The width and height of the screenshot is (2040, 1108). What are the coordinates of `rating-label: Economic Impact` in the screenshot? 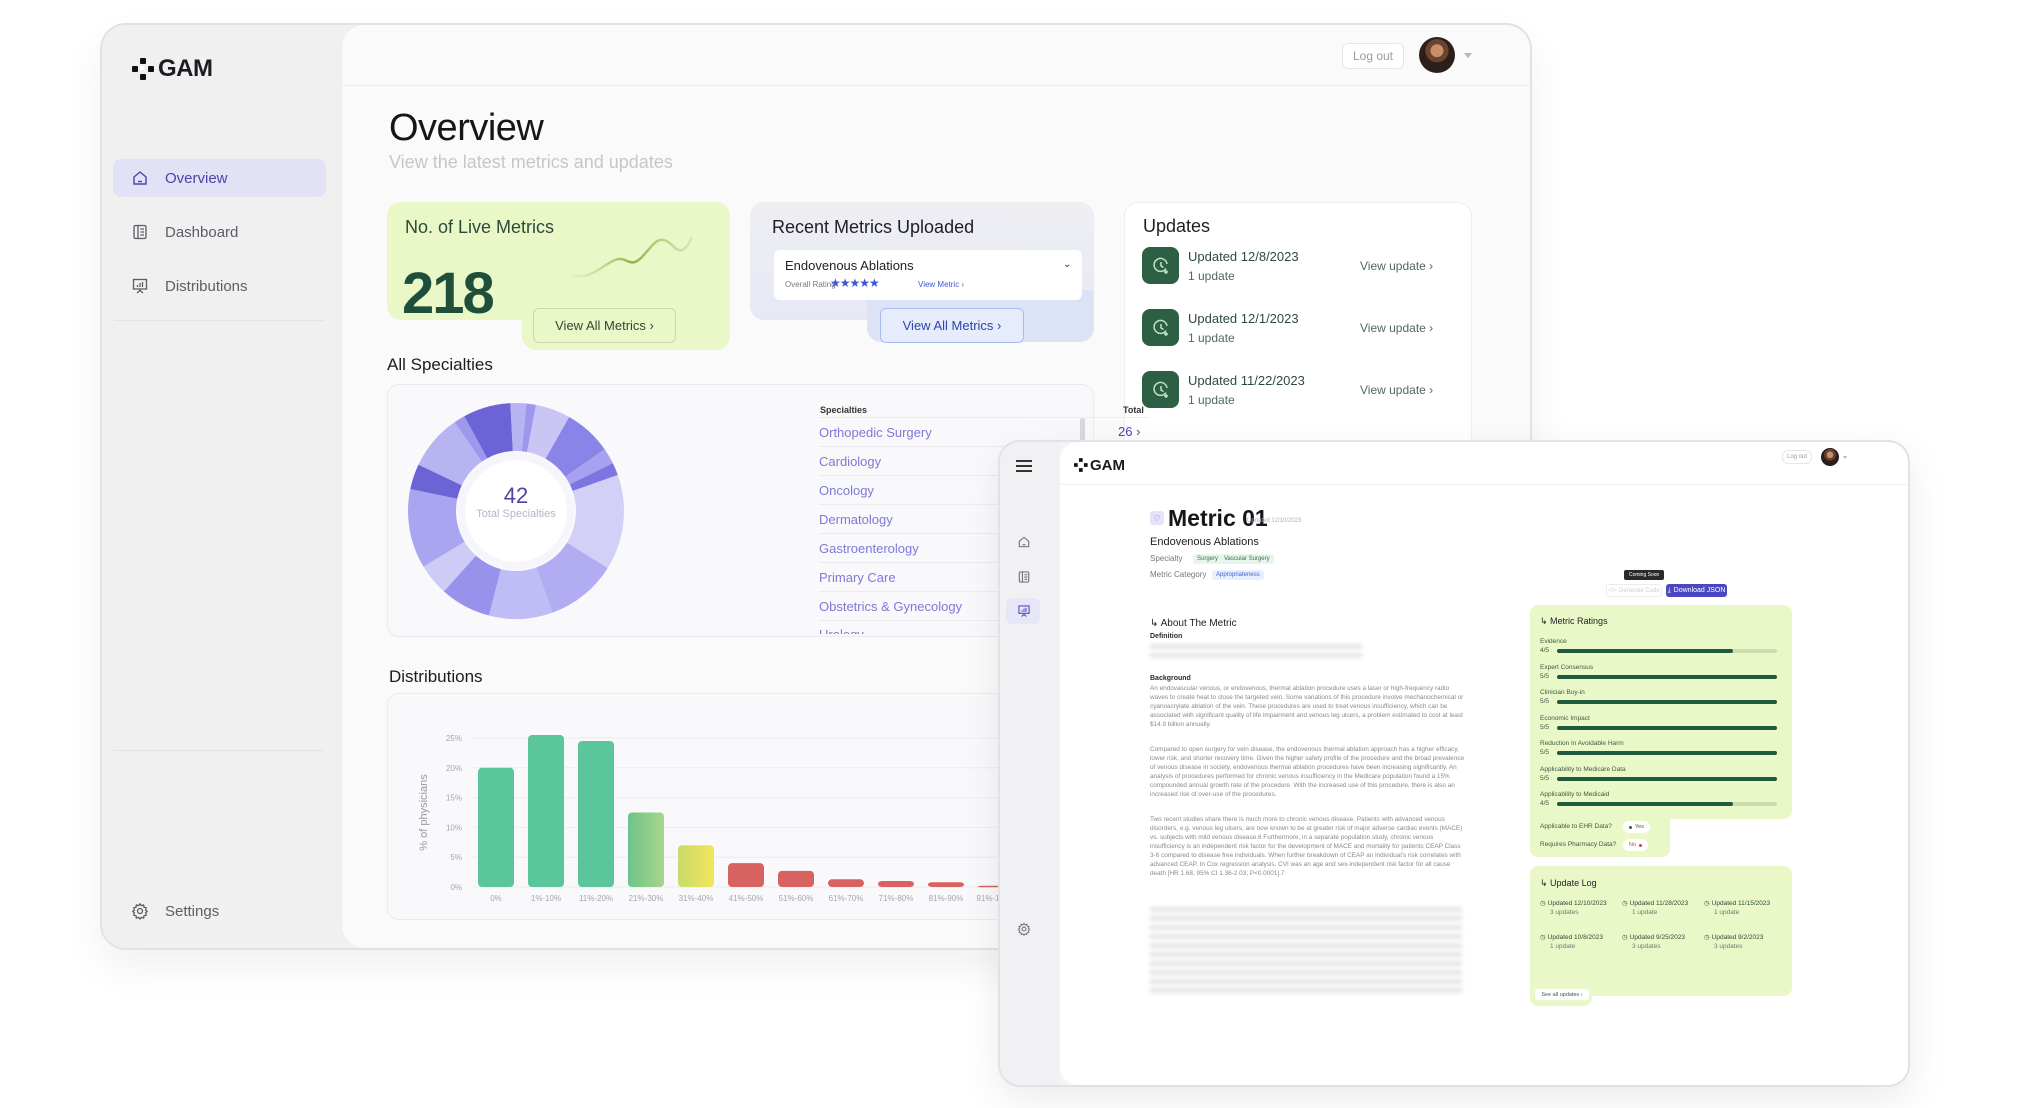 It's located at (1565, 718).